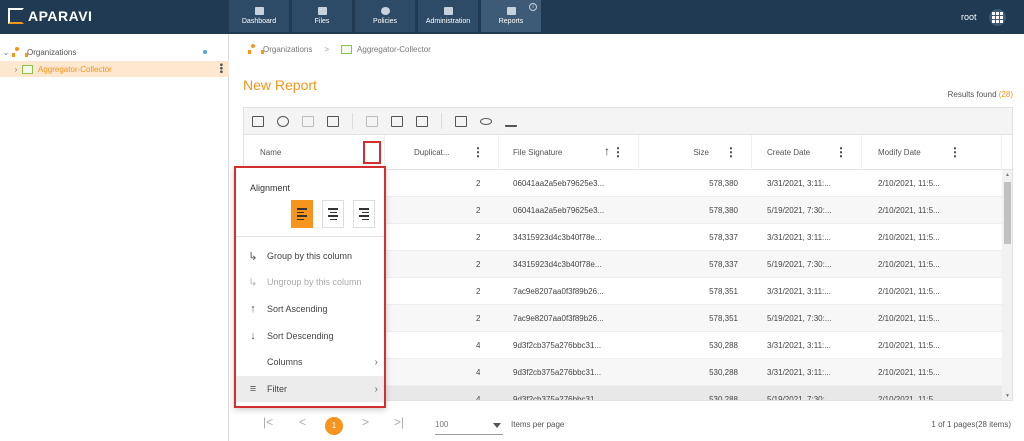 This screenshot has width=1024, height=441. I want to click on vertical-scrollbar: ▲ ▼, so click(1007, 285).